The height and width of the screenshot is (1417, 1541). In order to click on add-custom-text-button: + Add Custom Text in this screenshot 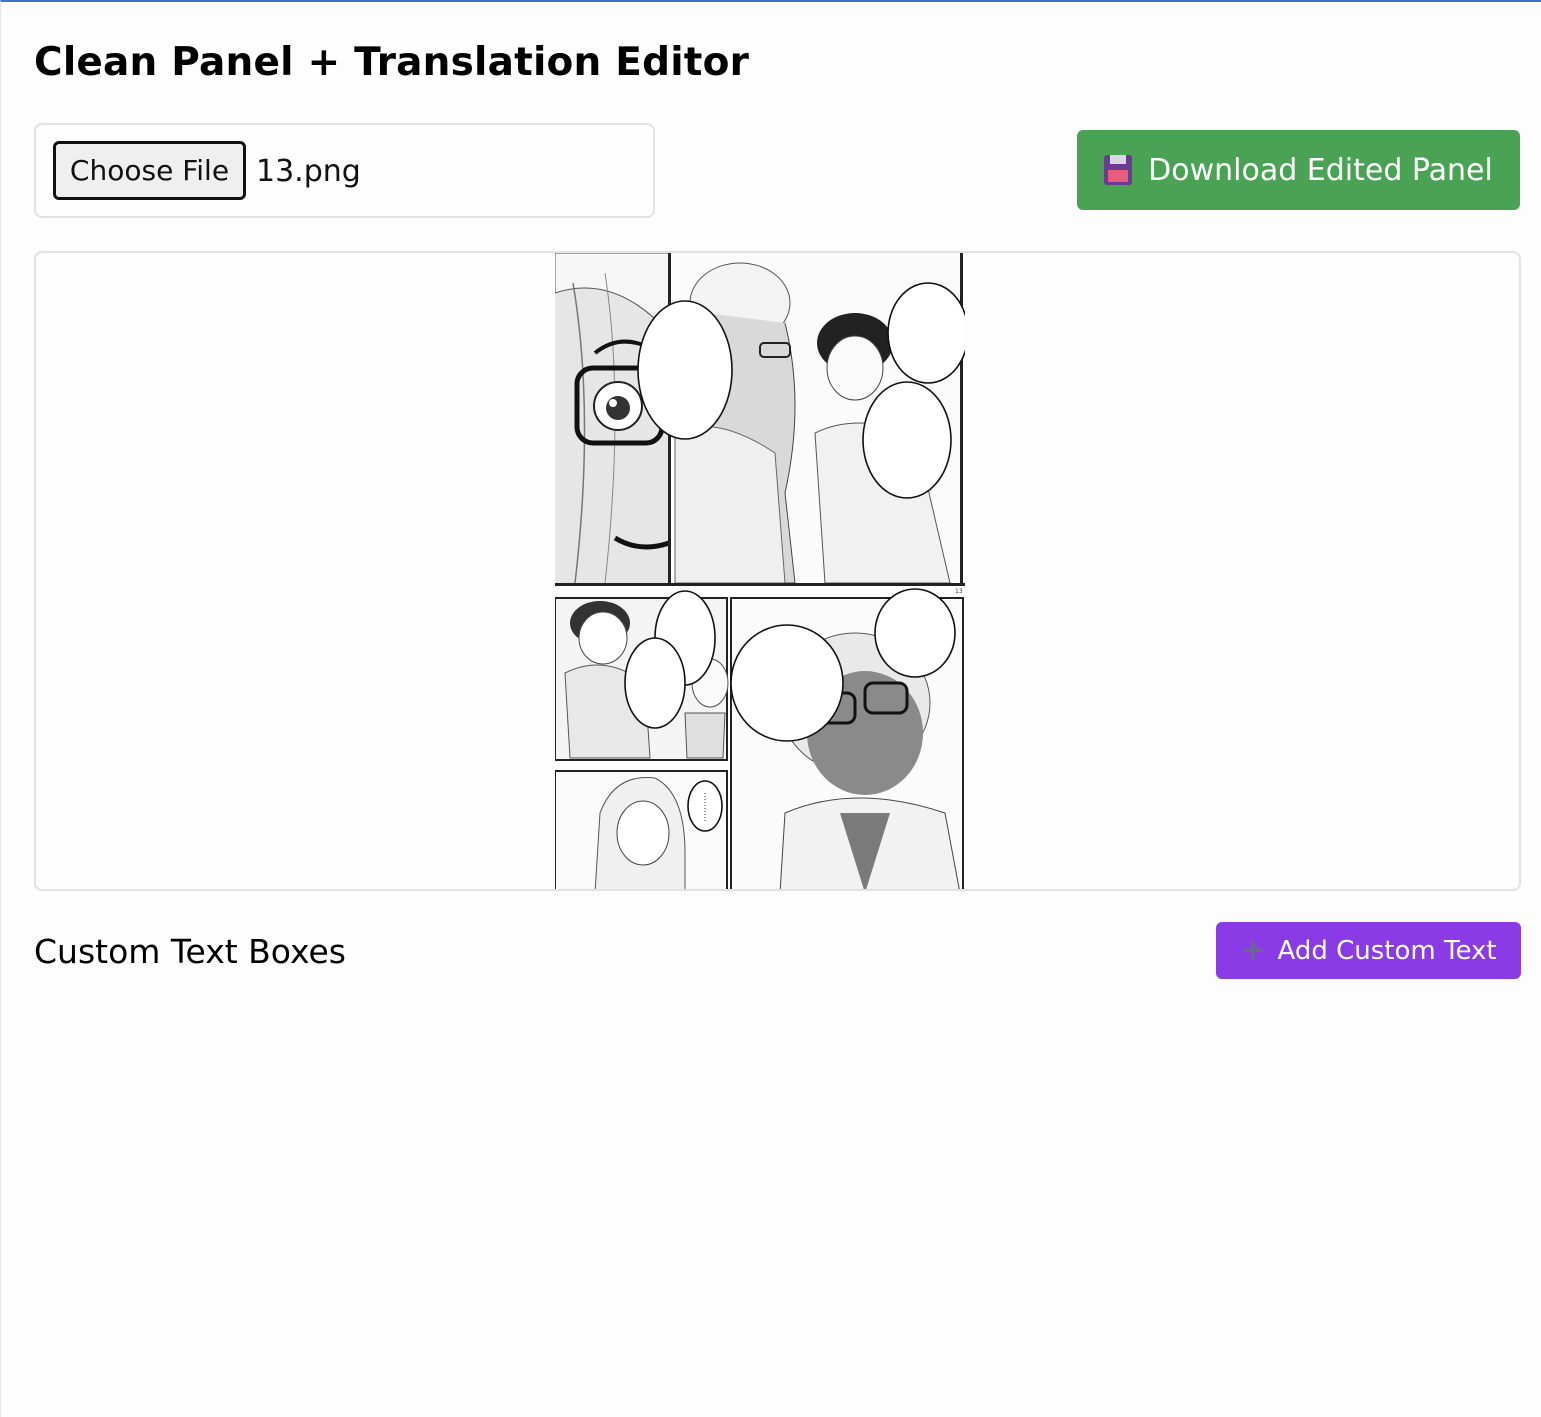, I will do `click(1368, 950)`.